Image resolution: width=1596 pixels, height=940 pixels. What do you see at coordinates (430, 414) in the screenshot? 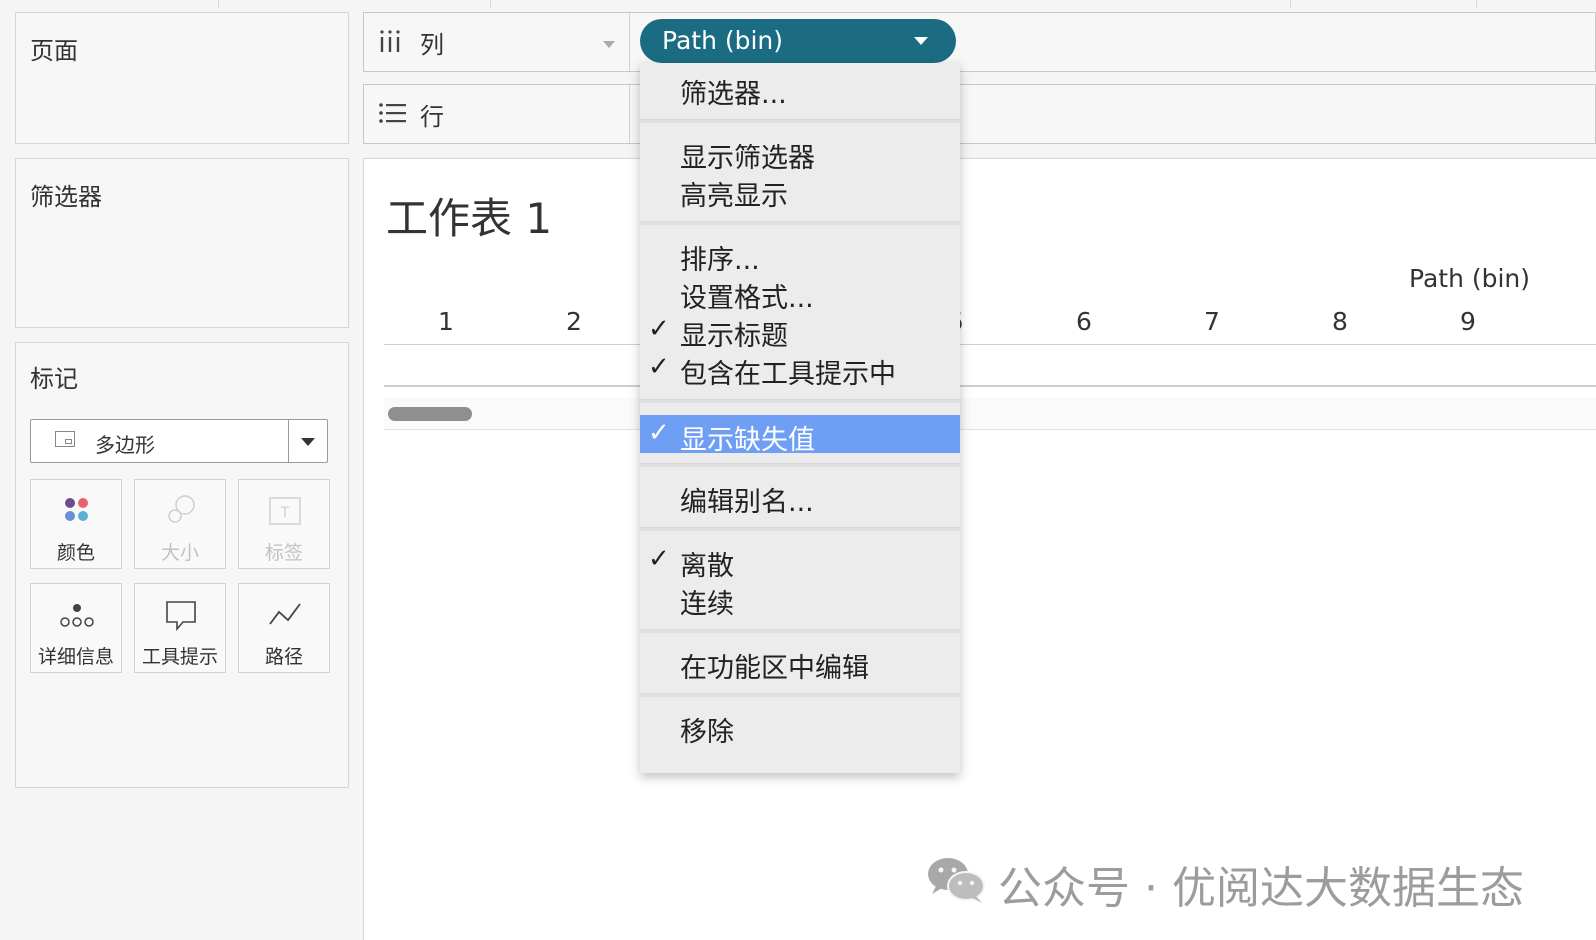
I see `scrollbar-thumb` at bounding box center [430, 414].